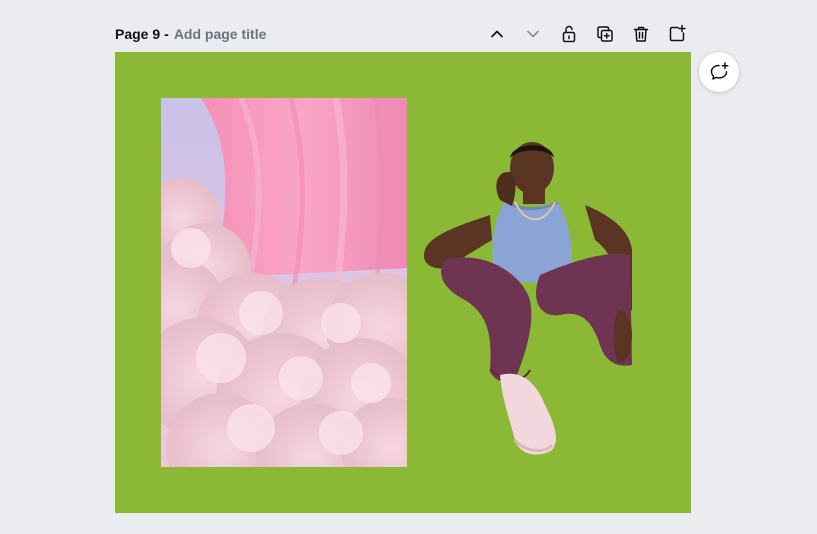  I want to click on add-page-icon, so click(677, 33).